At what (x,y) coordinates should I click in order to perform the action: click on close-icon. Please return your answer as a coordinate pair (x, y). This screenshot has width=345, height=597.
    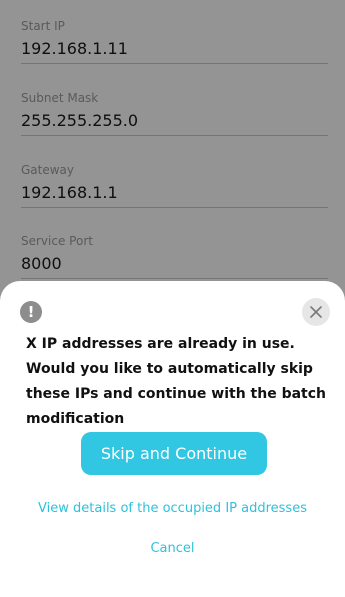
    Looking at the image, I should click on (316, 312).